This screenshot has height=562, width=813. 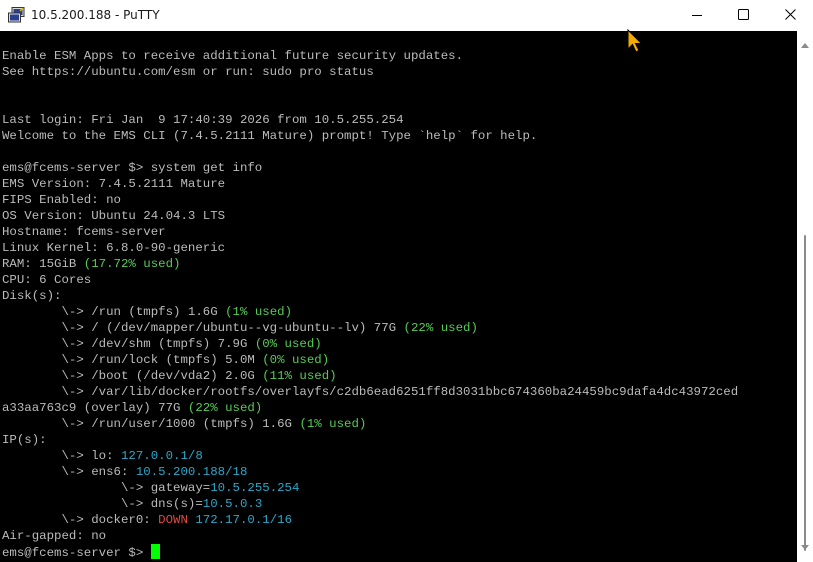 What do you see at coordinates (132, 408) in the screenshot?
I see `terminal-line: a33aa763c9 (overlay) 77G (22% used)` at bounding box center [132, 408].